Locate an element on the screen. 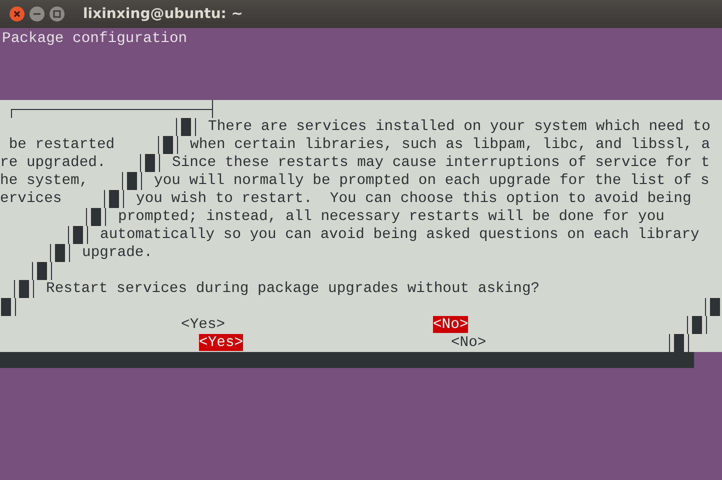 The width and height of the screenshot is (722, 480). dialog-text-line: automatically so you can avoid being asked questions on each library is located at coordinates (400, 235).